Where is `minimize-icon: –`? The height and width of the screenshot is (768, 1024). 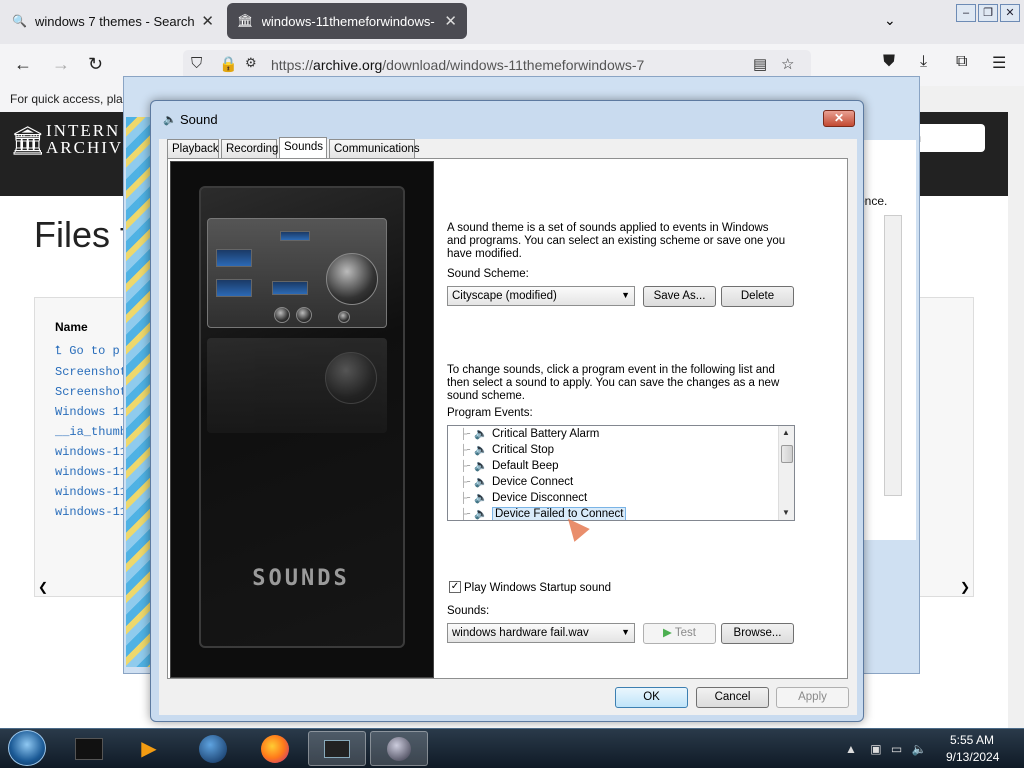 minimize-icon: – is located at coordinates (966, 13).